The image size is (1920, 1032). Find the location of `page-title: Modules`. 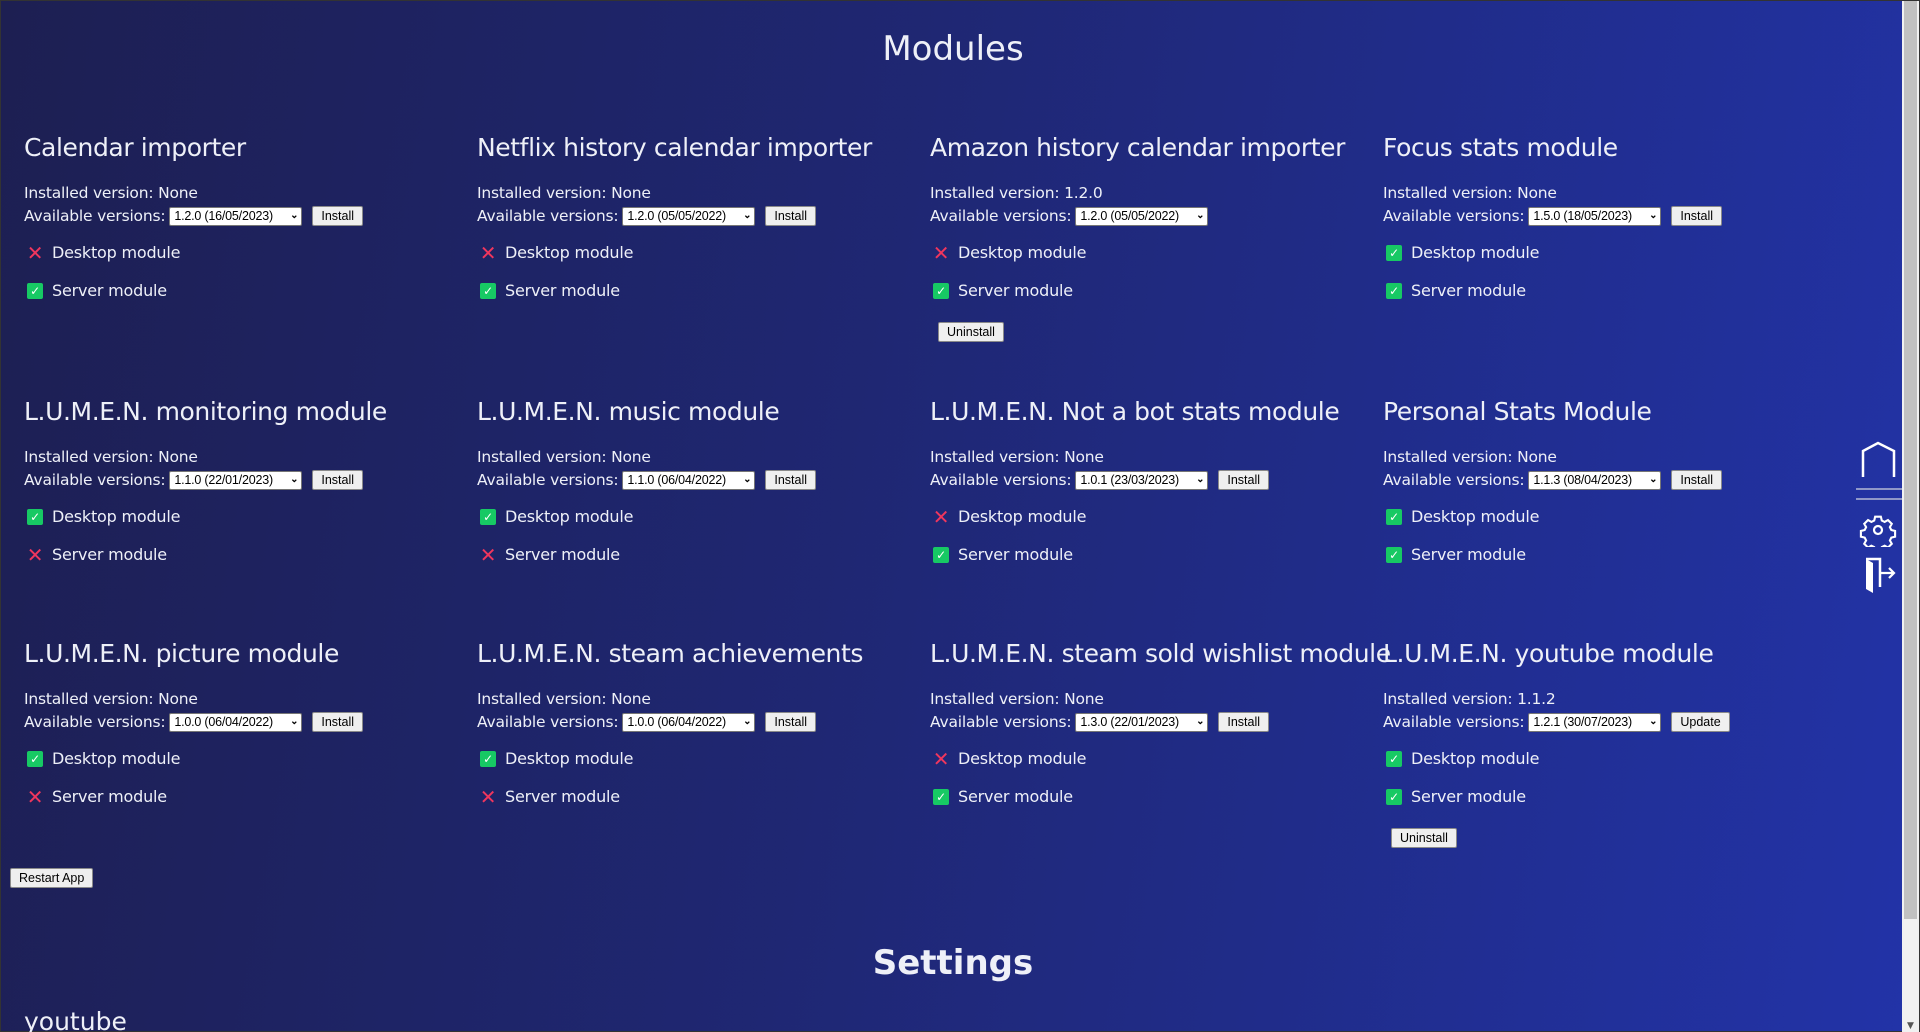

page-title: Modules is located at coordinates (953, 49).